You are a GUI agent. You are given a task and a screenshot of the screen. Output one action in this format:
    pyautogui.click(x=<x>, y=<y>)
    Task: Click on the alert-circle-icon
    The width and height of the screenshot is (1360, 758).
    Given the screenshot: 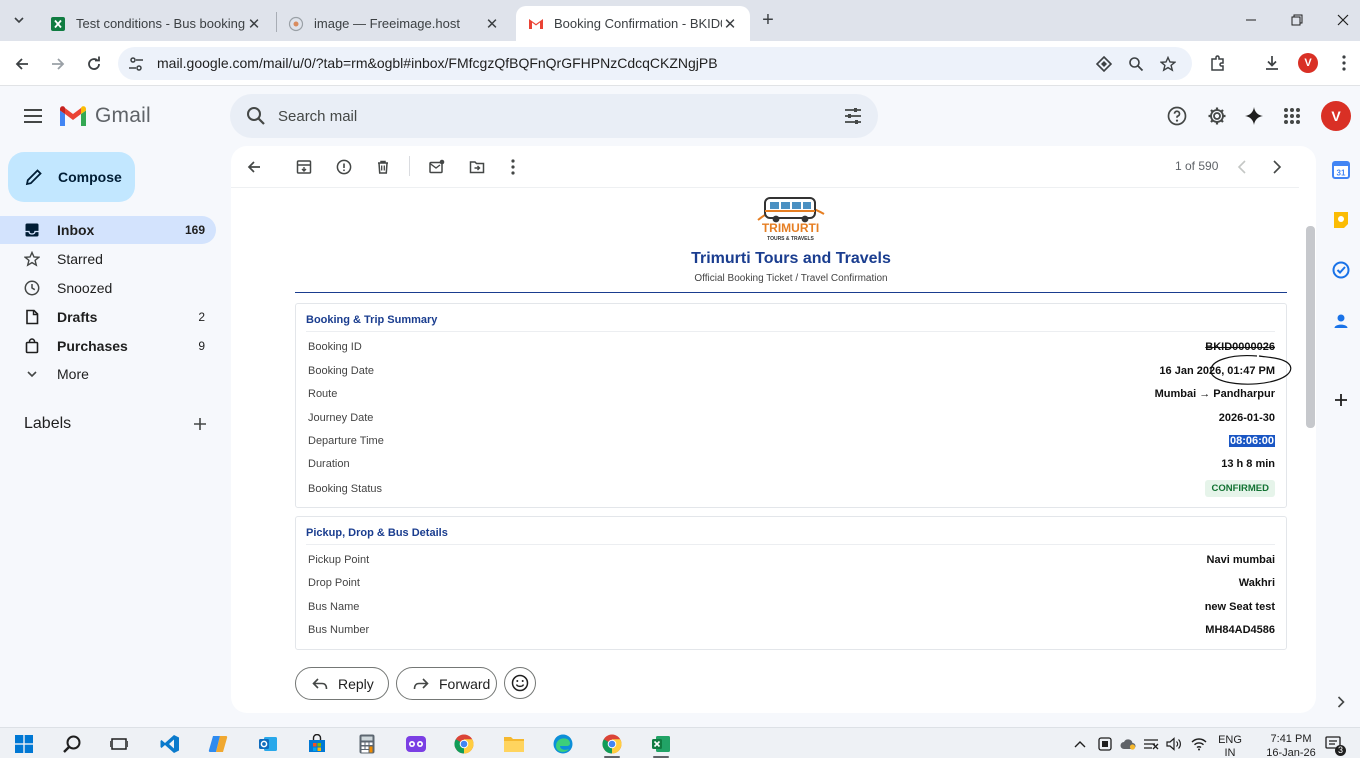 What is the action you would take?
    pyautogui.click(x=344, y=167)
    